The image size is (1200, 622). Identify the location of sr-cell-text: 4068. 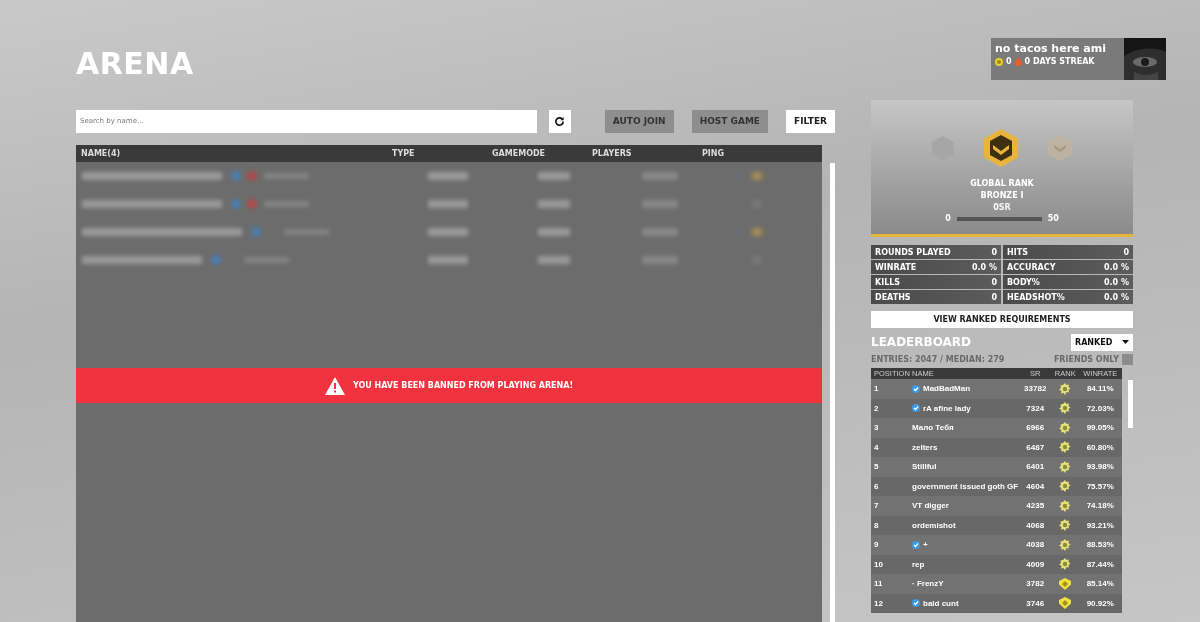
(1035, 525).